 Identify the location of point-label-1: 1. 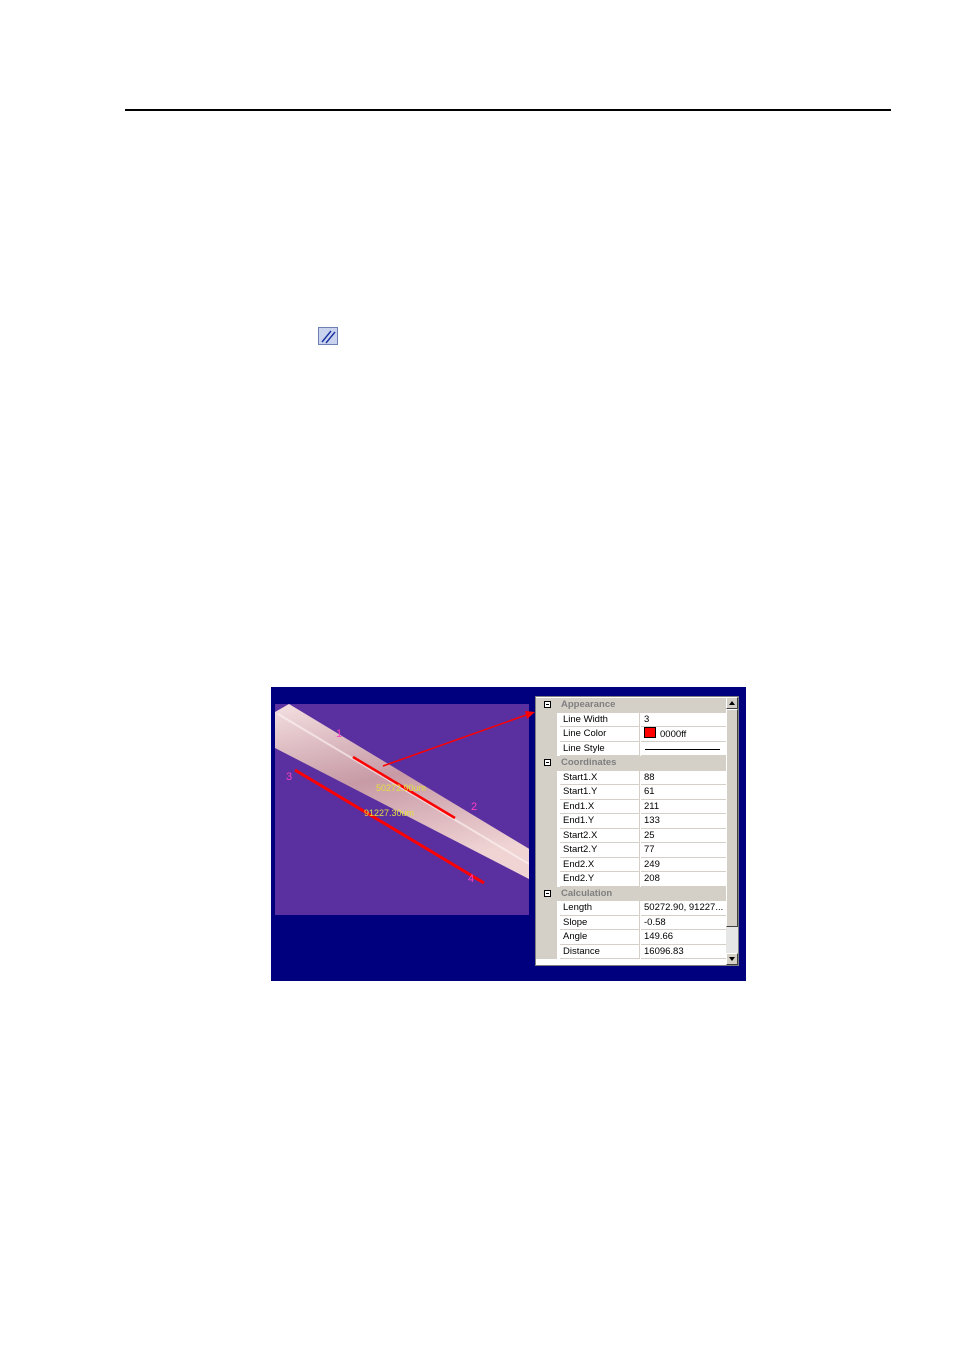
(339, 734).